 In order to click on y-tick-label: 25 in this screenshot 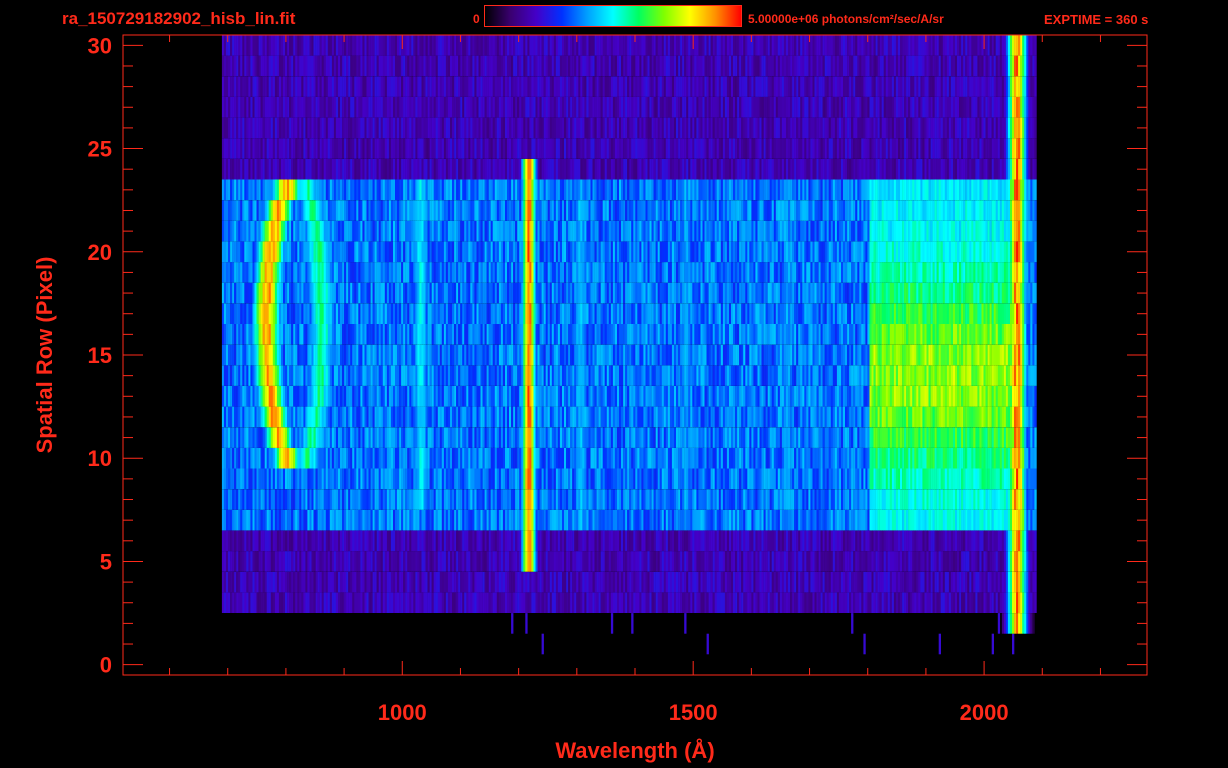, I will do `click(100, 149)`.